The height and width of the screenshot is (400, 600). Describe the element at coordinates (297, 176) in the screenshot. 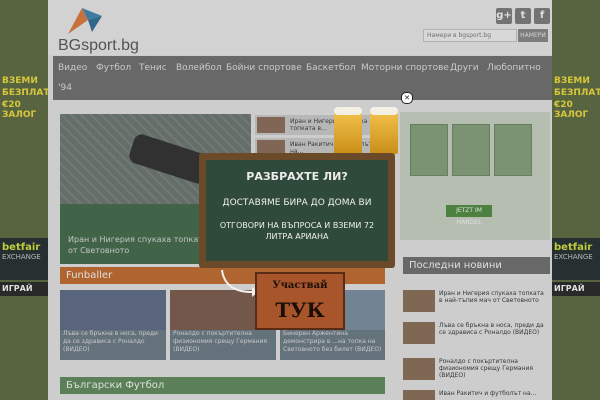

I see `promo-title: РАЗБРАХТЕ ЛИ?` at that location.